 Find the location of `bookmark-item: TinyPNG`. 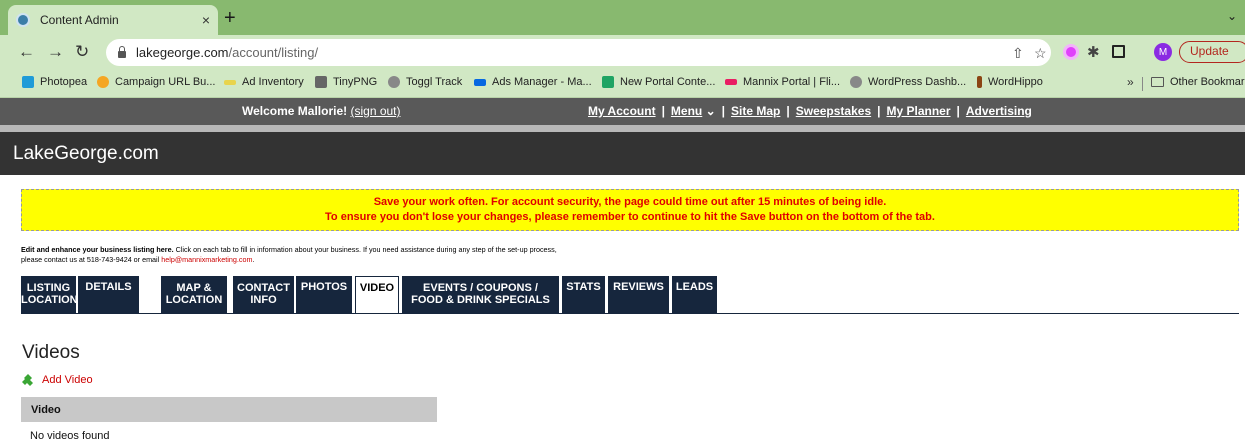

bookmark-item: TinyPNG is located at coordinates (346, 82).